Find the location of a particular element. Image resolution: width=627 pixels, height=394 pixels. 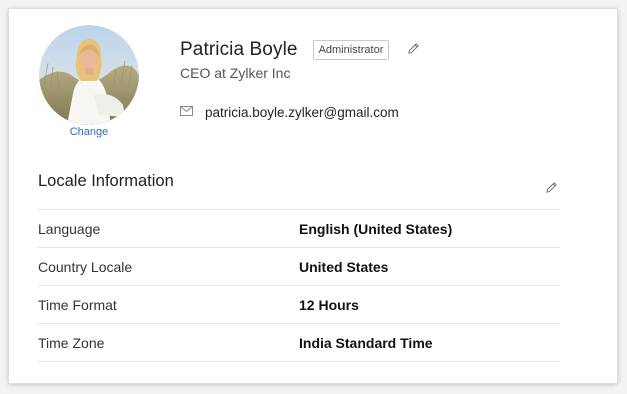

row-label: Country Locale is located at coordinates (85, 266).